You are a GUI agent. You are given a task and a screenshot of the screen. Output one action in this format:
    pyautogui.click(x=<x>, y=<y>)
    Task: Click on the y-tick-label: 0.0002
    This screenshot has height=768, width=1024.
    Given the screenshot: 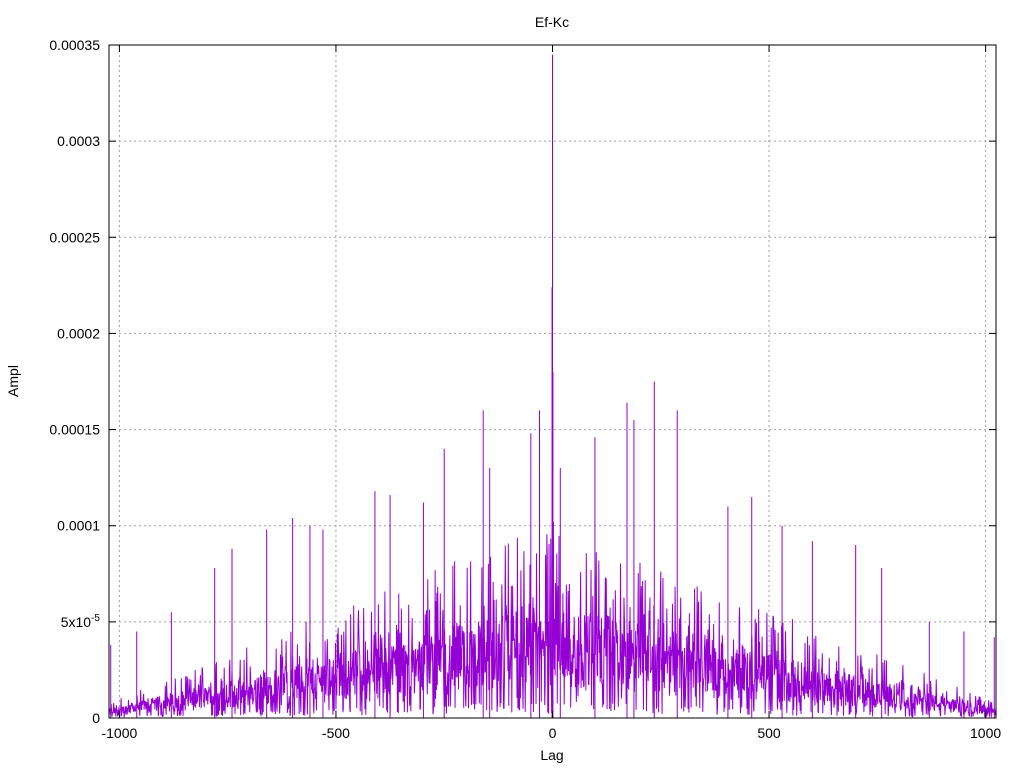 What is the action you would take?
    pyautogui.click(x=78, y=333)
    